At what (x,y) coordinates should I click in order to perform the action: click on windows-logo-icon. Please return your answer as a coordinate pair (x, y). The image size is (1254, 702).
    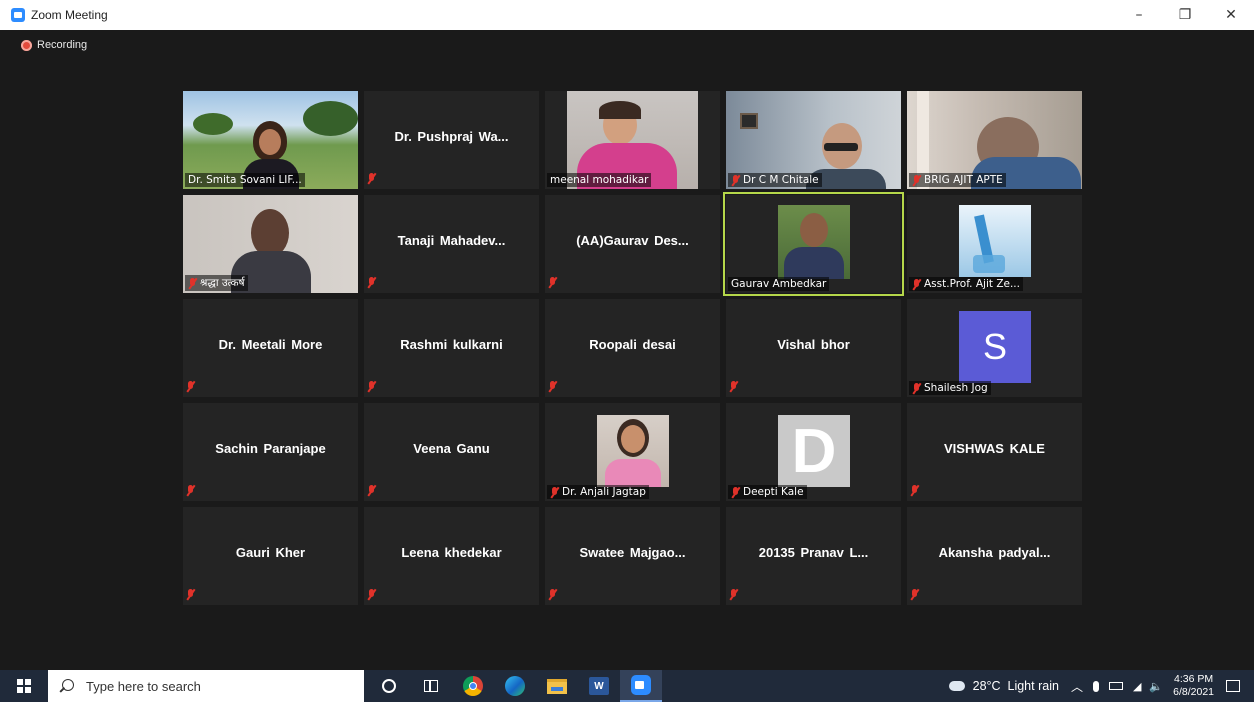
    Looking at the image, I should click on (24, 686).